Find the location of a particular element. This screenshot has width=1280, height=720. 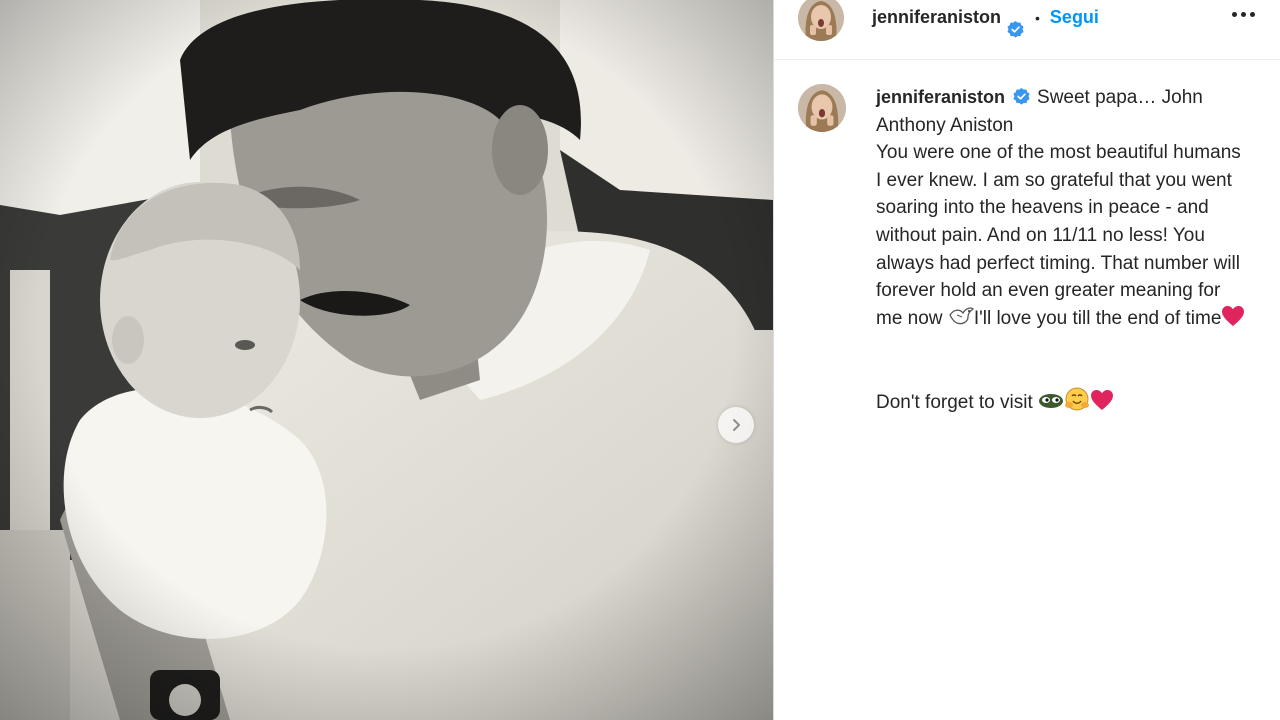

chevron-right-icon is located at coordinates (736, 425).